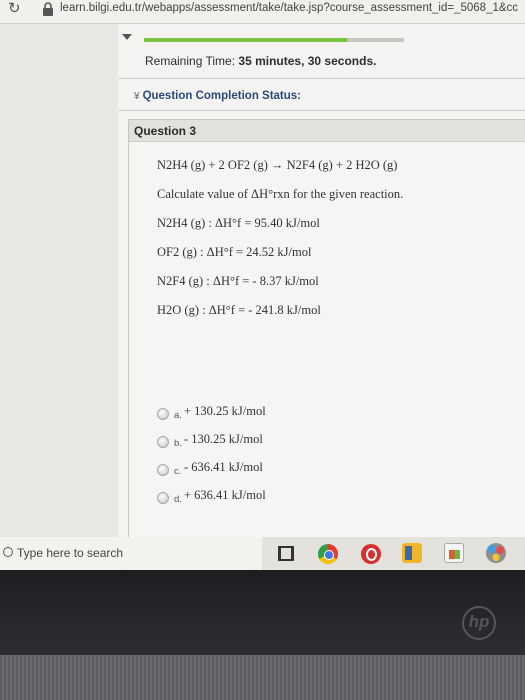 This screenshot has height=700, width=525. I want to click on taskbar-search-box: Type here to search, so click(131, 553).